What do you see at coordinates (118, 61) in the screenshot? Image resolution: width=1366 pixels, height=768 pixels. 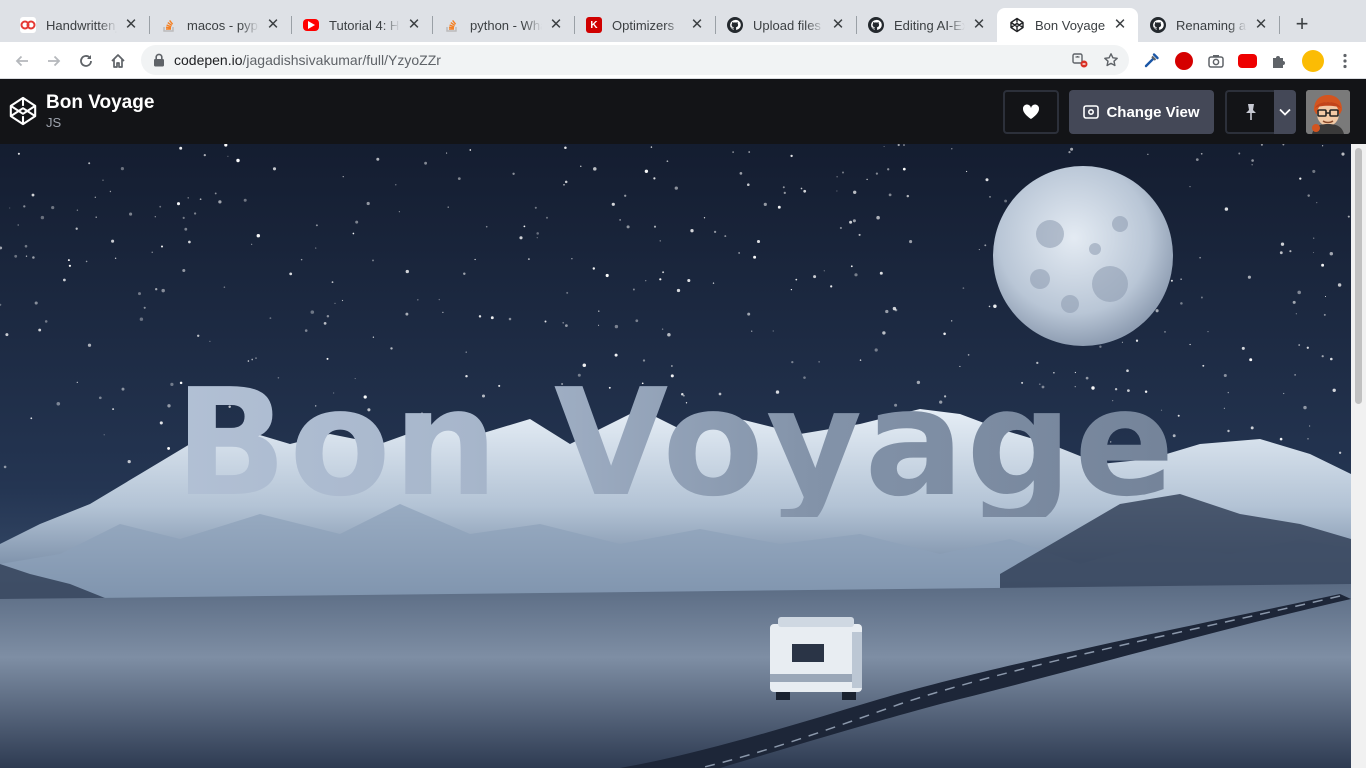 I see `home-button` at bounding box center [118, 61].